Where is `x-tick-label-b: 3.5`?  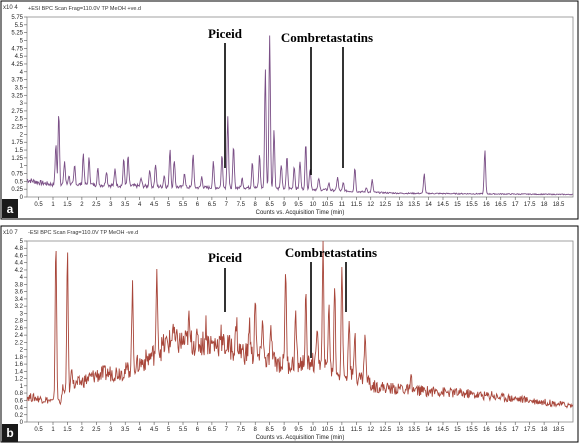
x-tick-label-b: 3.5 is located at coordinates (125, 430).